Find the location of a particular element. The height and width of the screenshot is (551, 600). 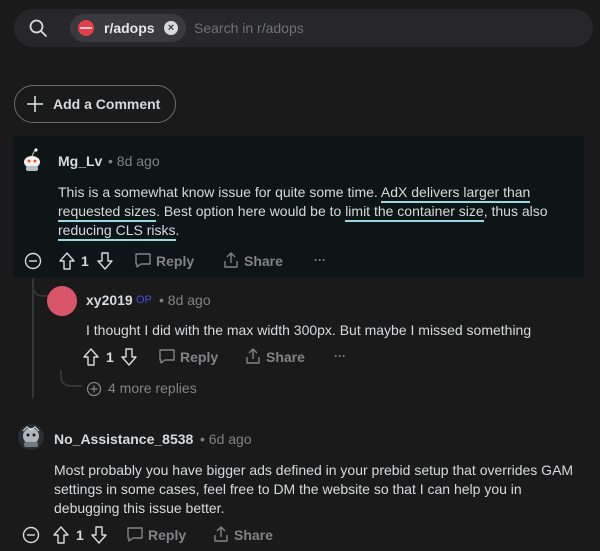

clear-subreddit-icon: × is located at coordinates (171, 28).